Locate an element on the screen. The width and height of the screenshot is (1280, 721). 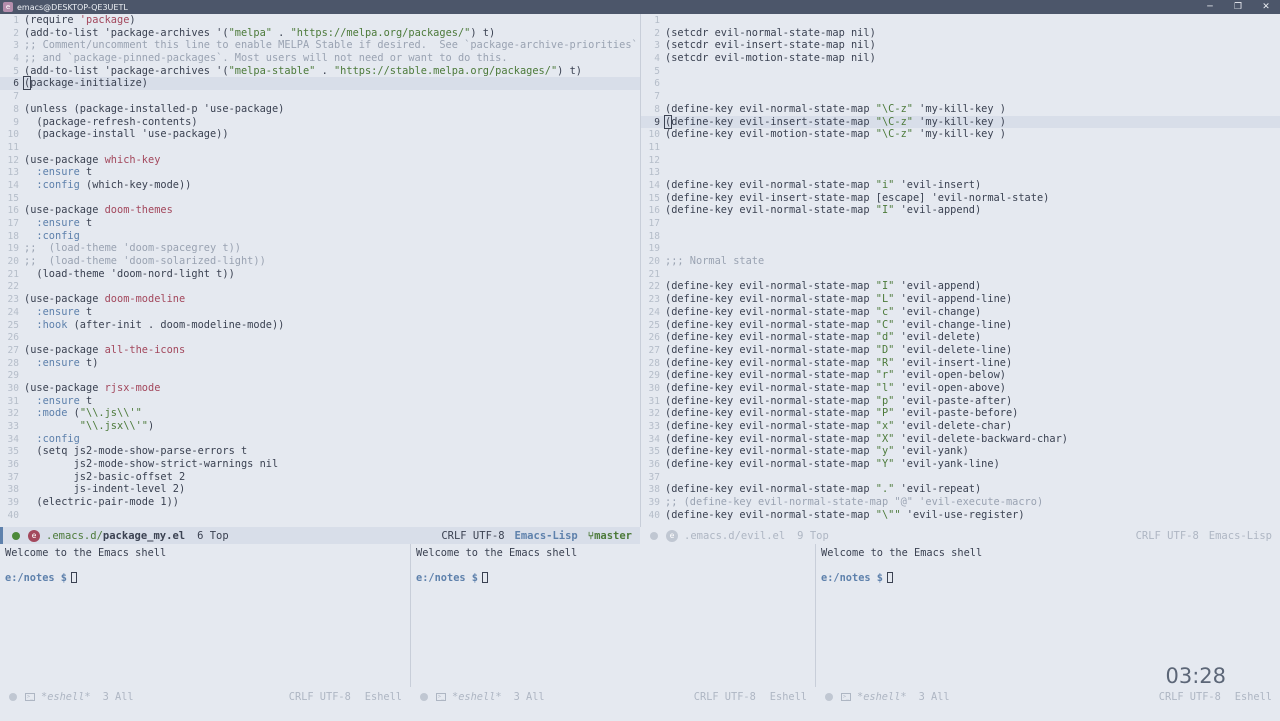
close-icon: ✕ is located at coordinates (1266, 7).